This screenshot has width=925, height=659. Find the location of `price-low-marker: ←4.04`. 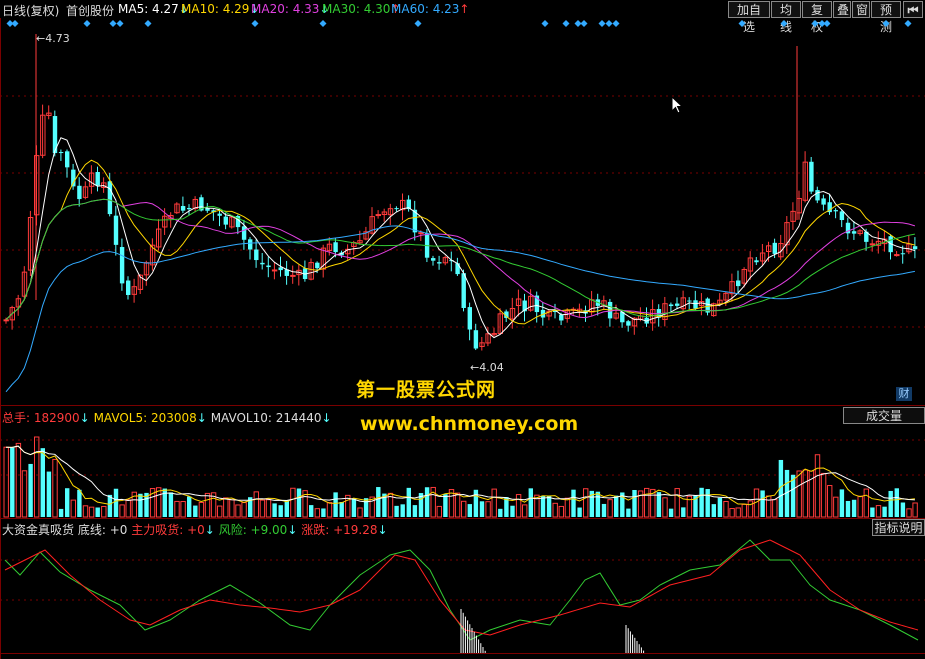

price-low-marker: ←4.04 is located at coordinates (487, 367).